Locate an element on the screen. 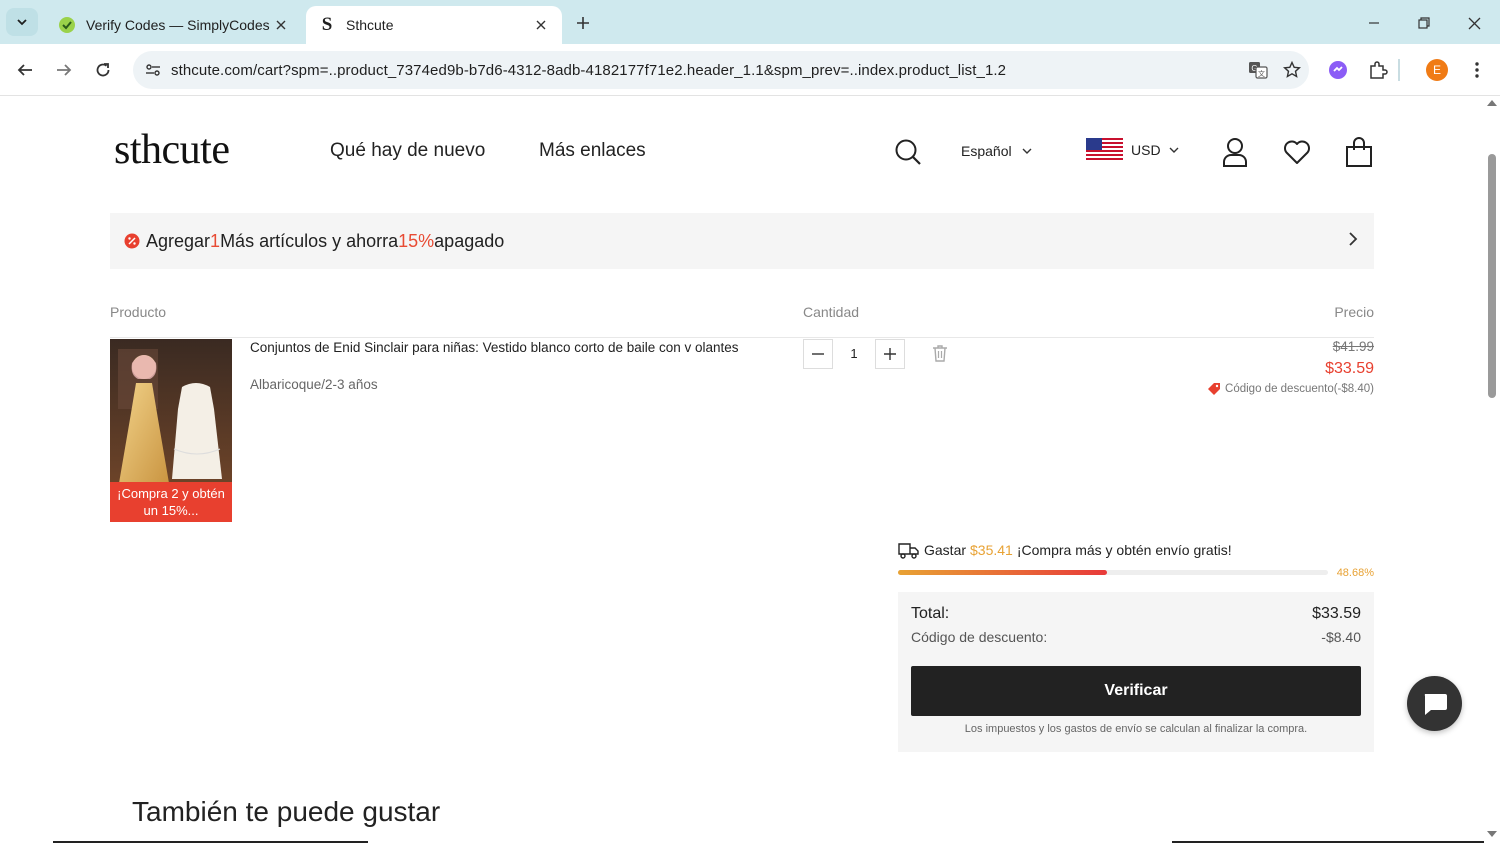 The width and height of the screenshot is (1500, 843). shipping-amount: $35.41 is located at coordinates (991, 550).